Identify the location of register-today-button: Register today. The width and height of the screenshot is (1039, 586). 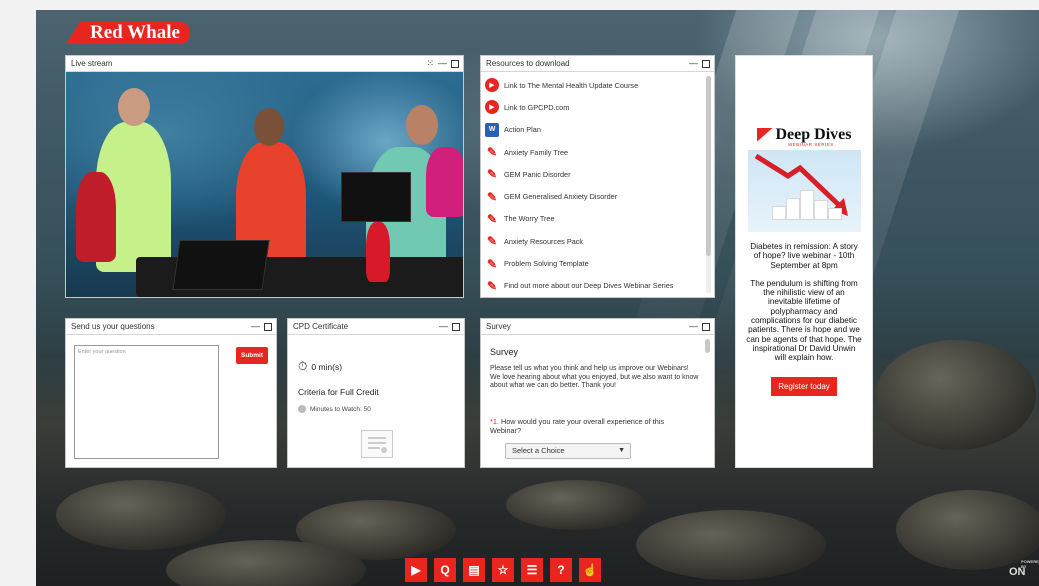
(804, 386).